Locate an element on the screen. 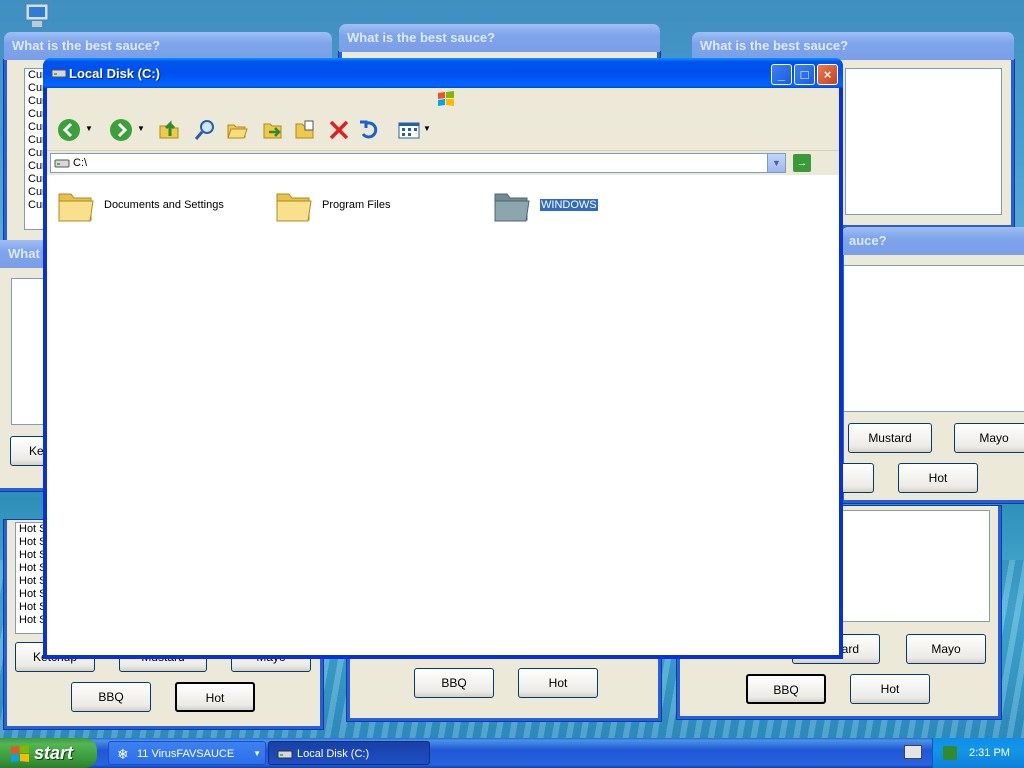 The height and width of the screenshot is (768, 1024). views-icon is located at coordinates (409, 130).